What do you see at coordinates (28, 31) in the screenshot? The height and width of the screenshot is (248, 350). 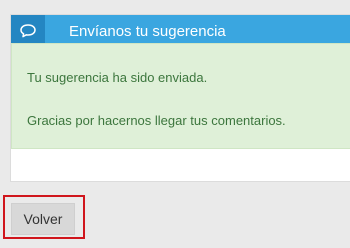 I see `speech-bubble-icon` at bounding box center [28, 31].